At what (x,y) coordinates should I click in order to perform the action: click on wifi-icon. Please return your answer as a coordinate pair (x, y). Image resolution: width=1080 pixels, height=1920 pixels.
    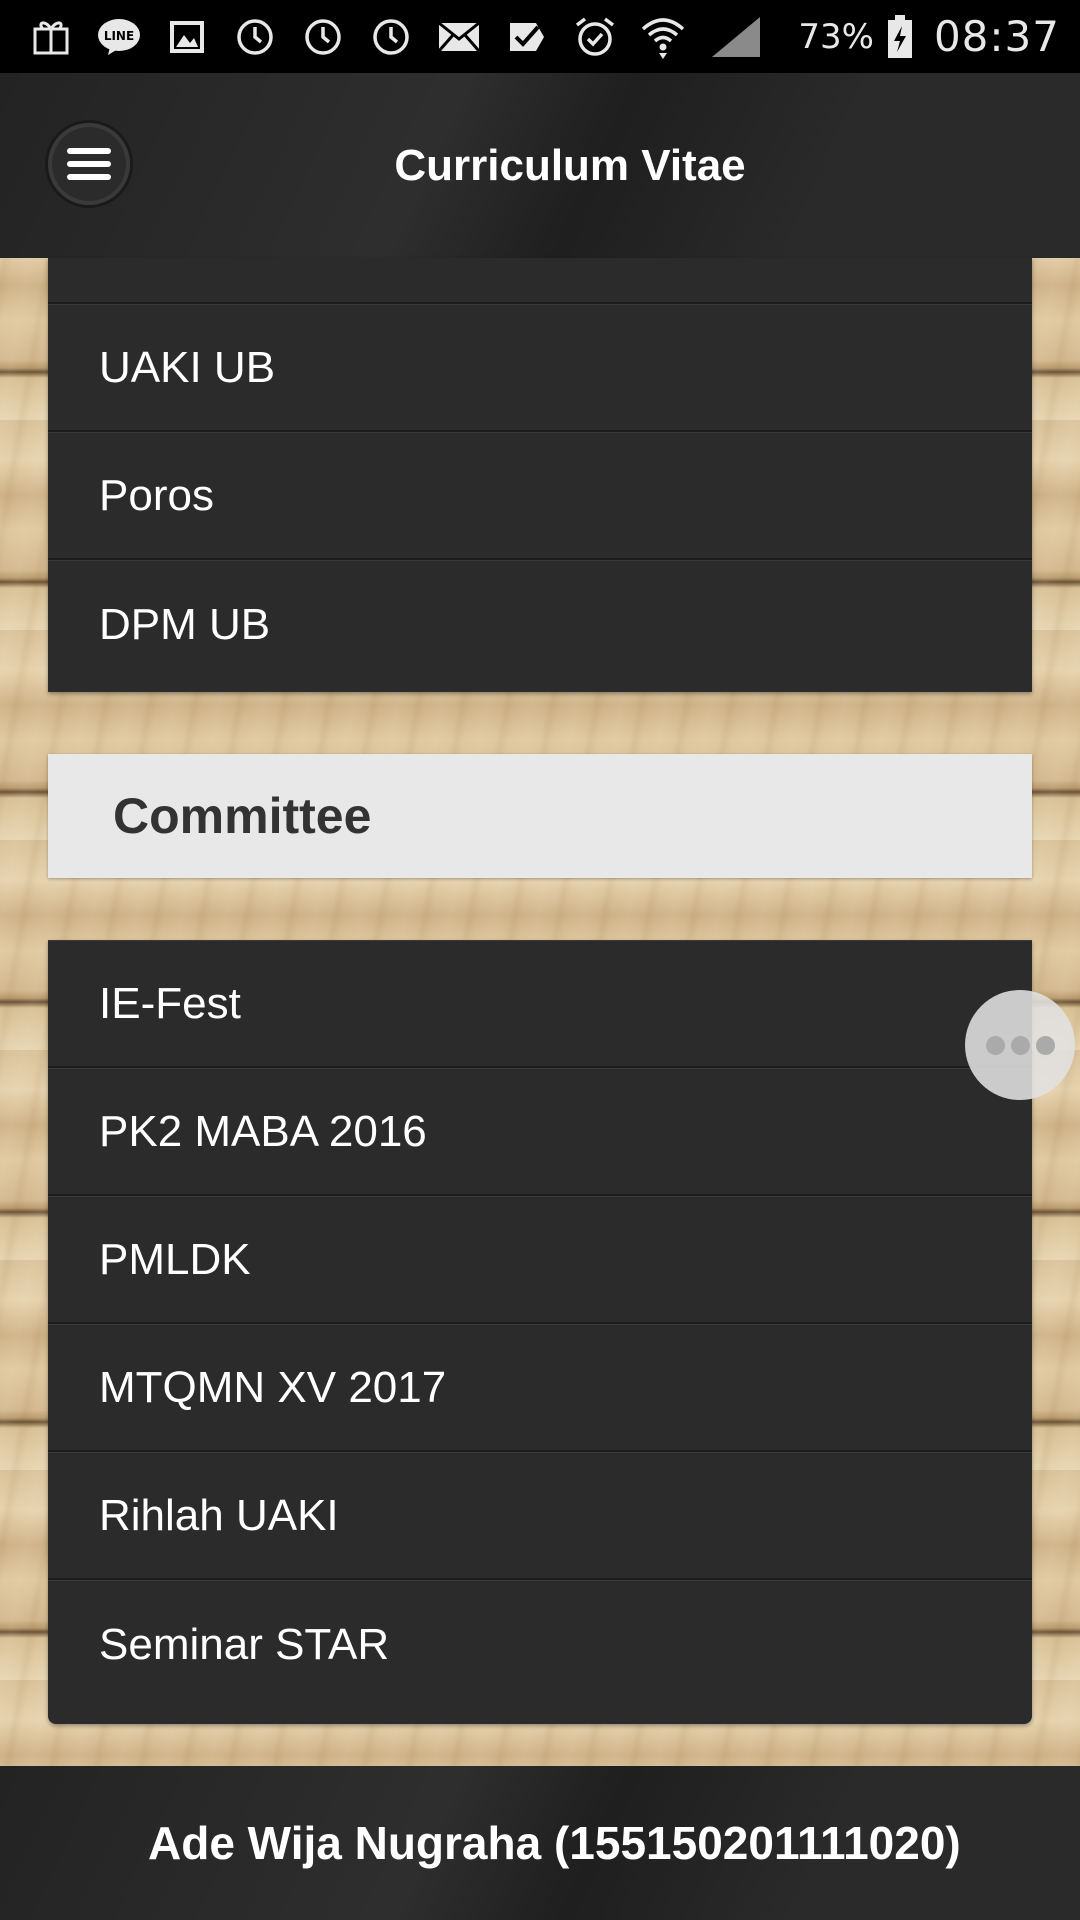
    Looking at the image, I should click on (663, 37).